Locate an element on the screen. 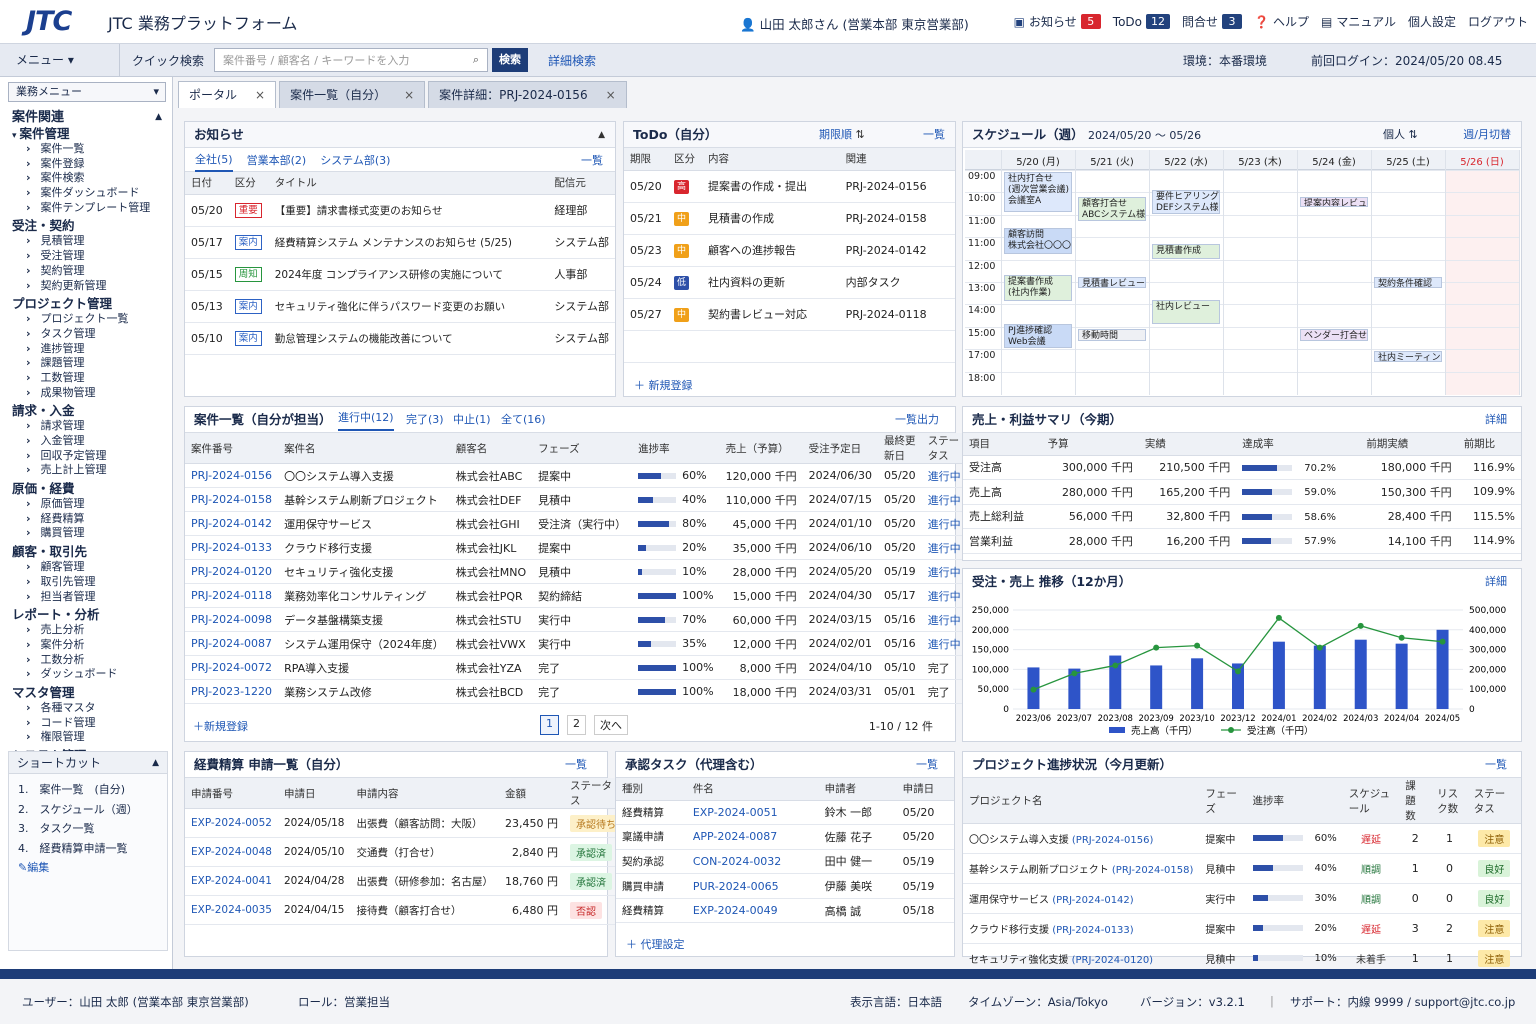  project-id-link: (PRJ-2024-0156) is located at coordinates (1113, 840).